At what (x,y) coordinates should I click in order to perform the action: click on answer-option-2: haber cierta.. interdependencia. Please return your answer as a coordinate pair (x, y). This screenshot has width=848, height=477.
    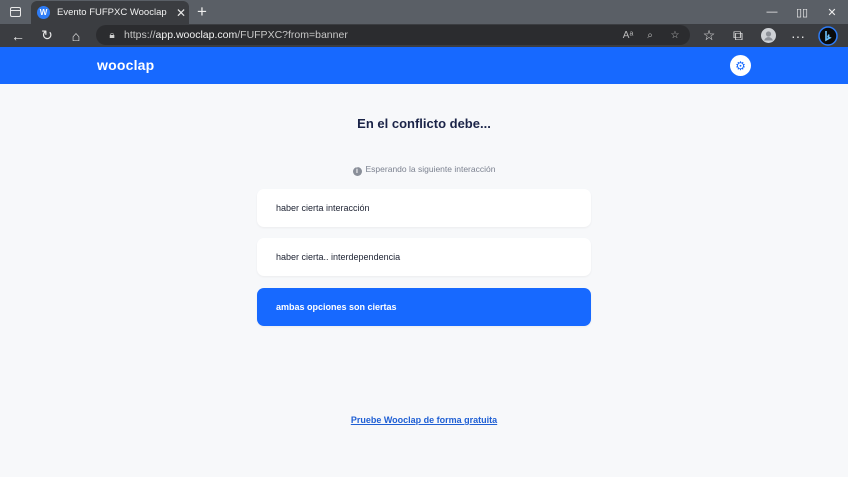
    Looking at the image, I should click on (424, 257).